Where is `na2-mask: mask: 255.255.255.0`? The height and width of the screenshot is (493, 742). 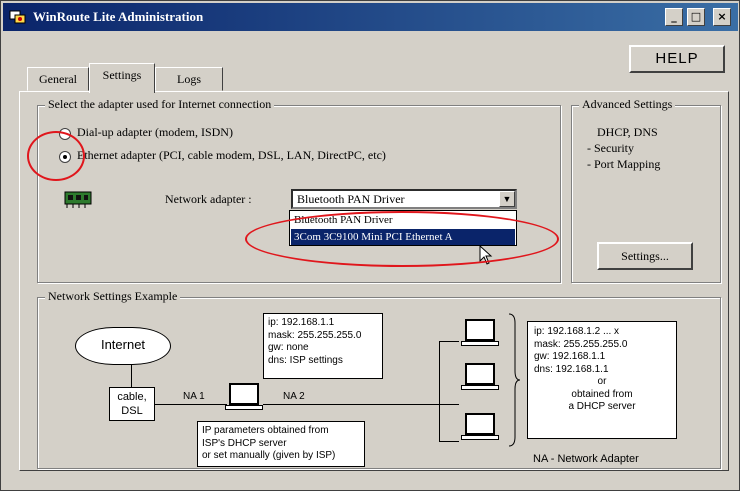
na2-mask: mask: 255.255.255.0 is located at coordinates (315, 335).